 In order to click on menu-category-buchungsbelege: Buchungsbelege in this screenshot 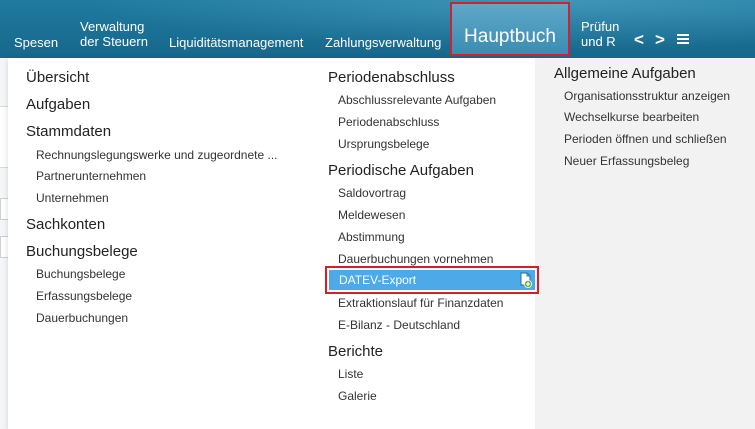, I will do `click(82, 252)`.